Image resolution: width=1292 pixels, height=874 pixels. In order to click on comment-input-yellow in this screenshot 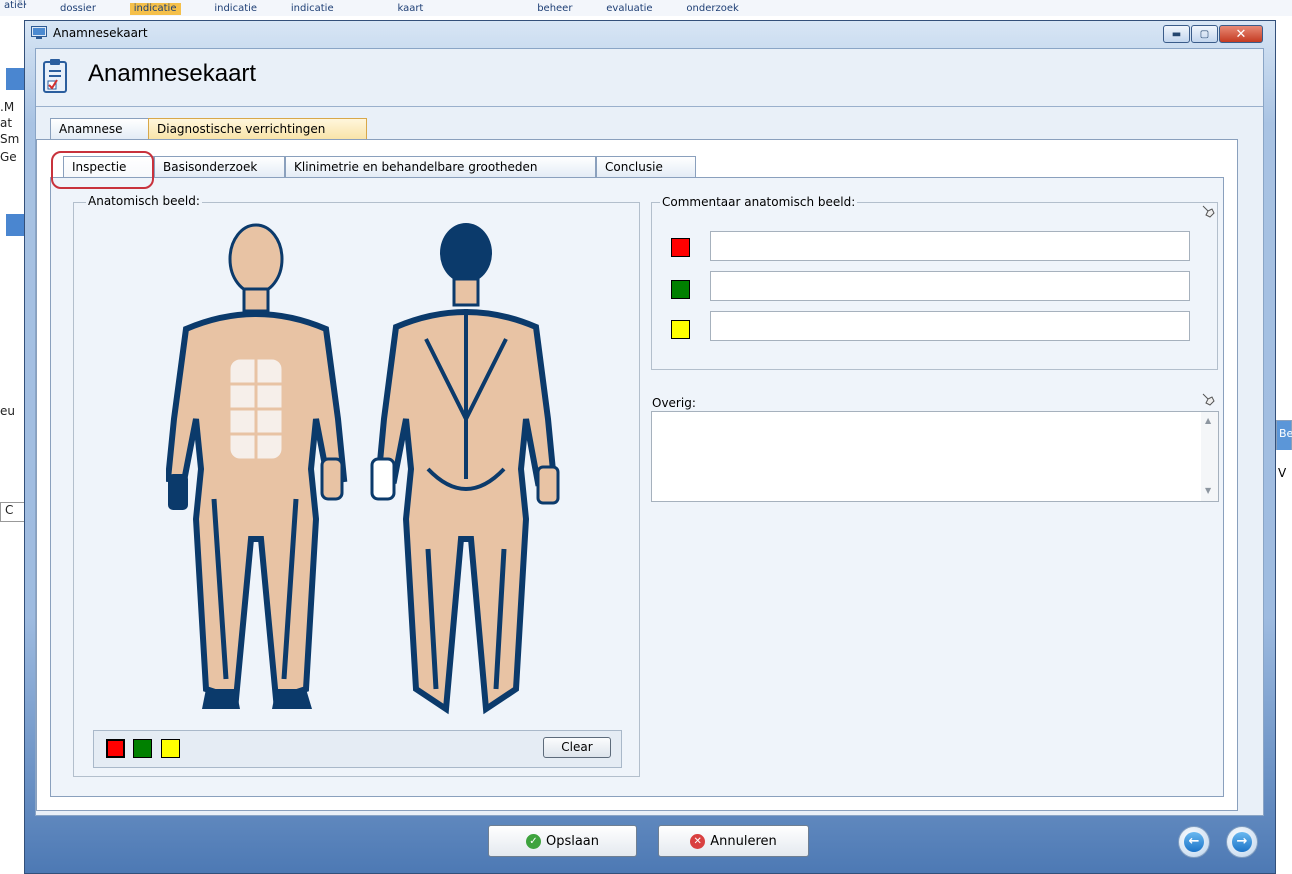, I will do `click(950, 326)`.